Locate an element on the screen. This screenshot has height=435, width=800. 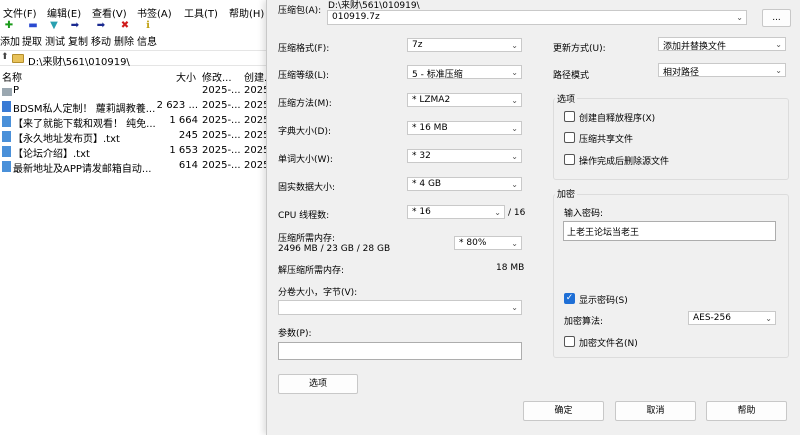
shared-checkbox is located at coordinates (569, 137).